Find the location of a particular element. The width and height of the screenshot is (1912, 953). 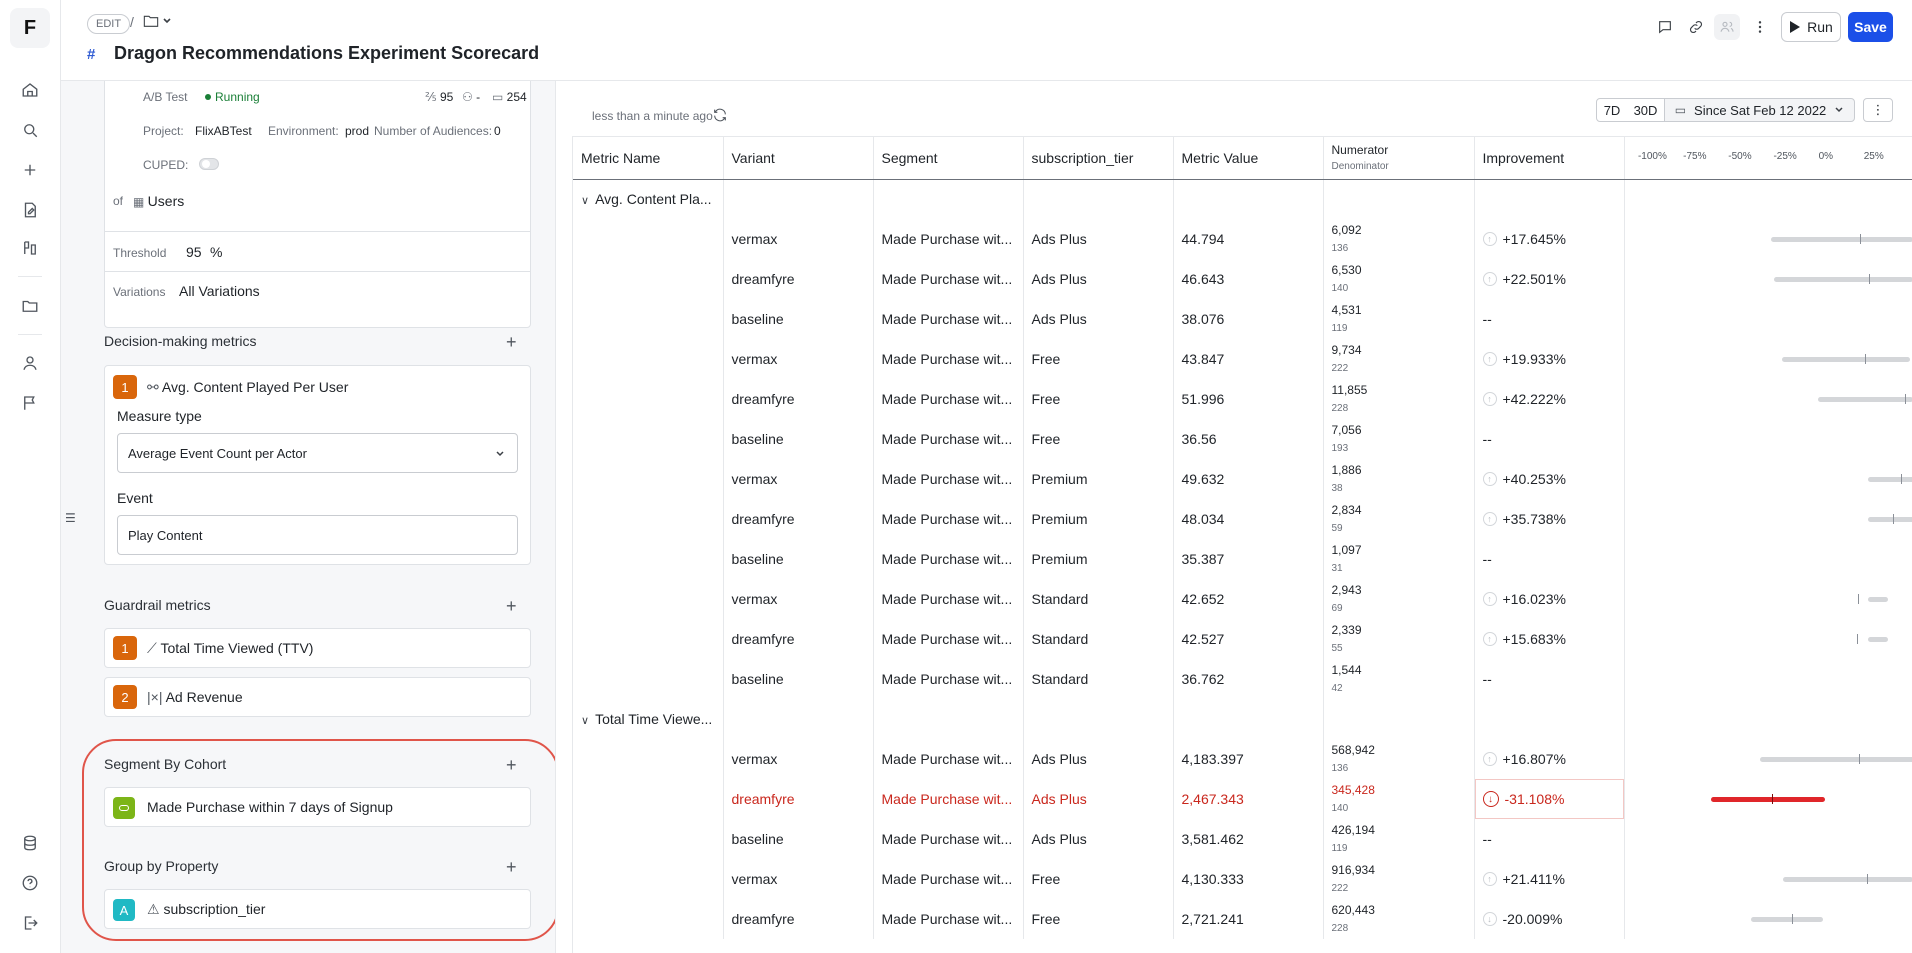

run-button: Run is located at coordinates (1811, 27).